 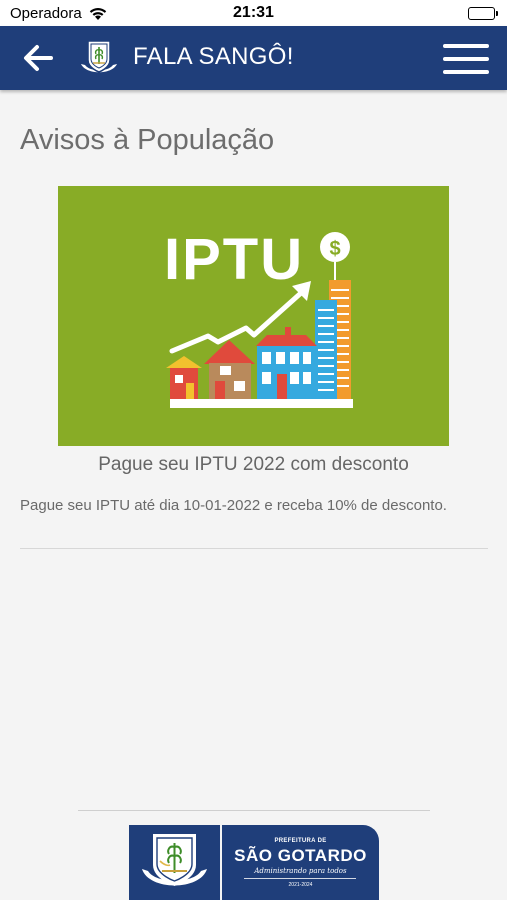 What do you see at coordinates (253, 465) in the screenshot?
I see `notice-title: Pague seu IPTU 2022 com desconto` at bounding box center [253, 465].